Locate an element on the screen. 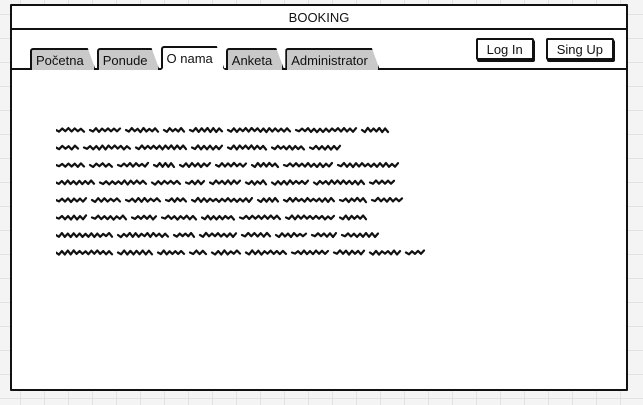 The height and width of the screenshot is (405, 643). auth-buttons: Log In Sing Up is located at coordinates (544, 49).